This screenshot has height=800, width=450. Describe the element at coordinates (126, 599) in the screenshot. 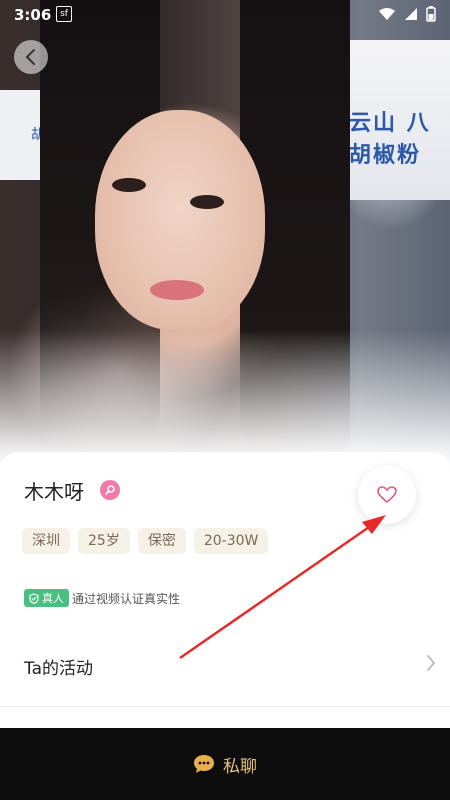

I see `real-description: 通过视频认证真实性` at that location.